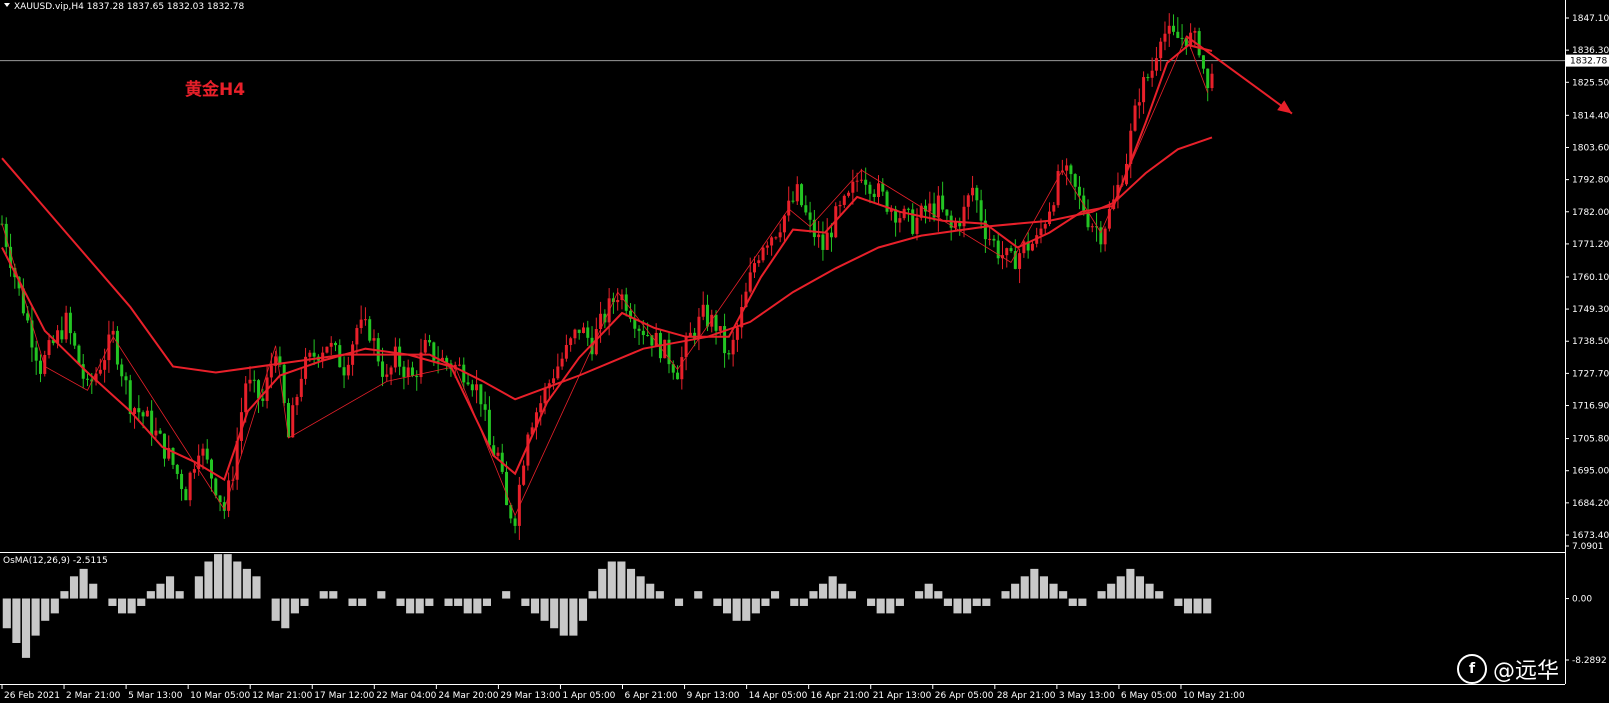  Describe the element at coordinates (93, 696) in the screenshot. I see `time-tick-label: 2 Mar 21:00` at that location.